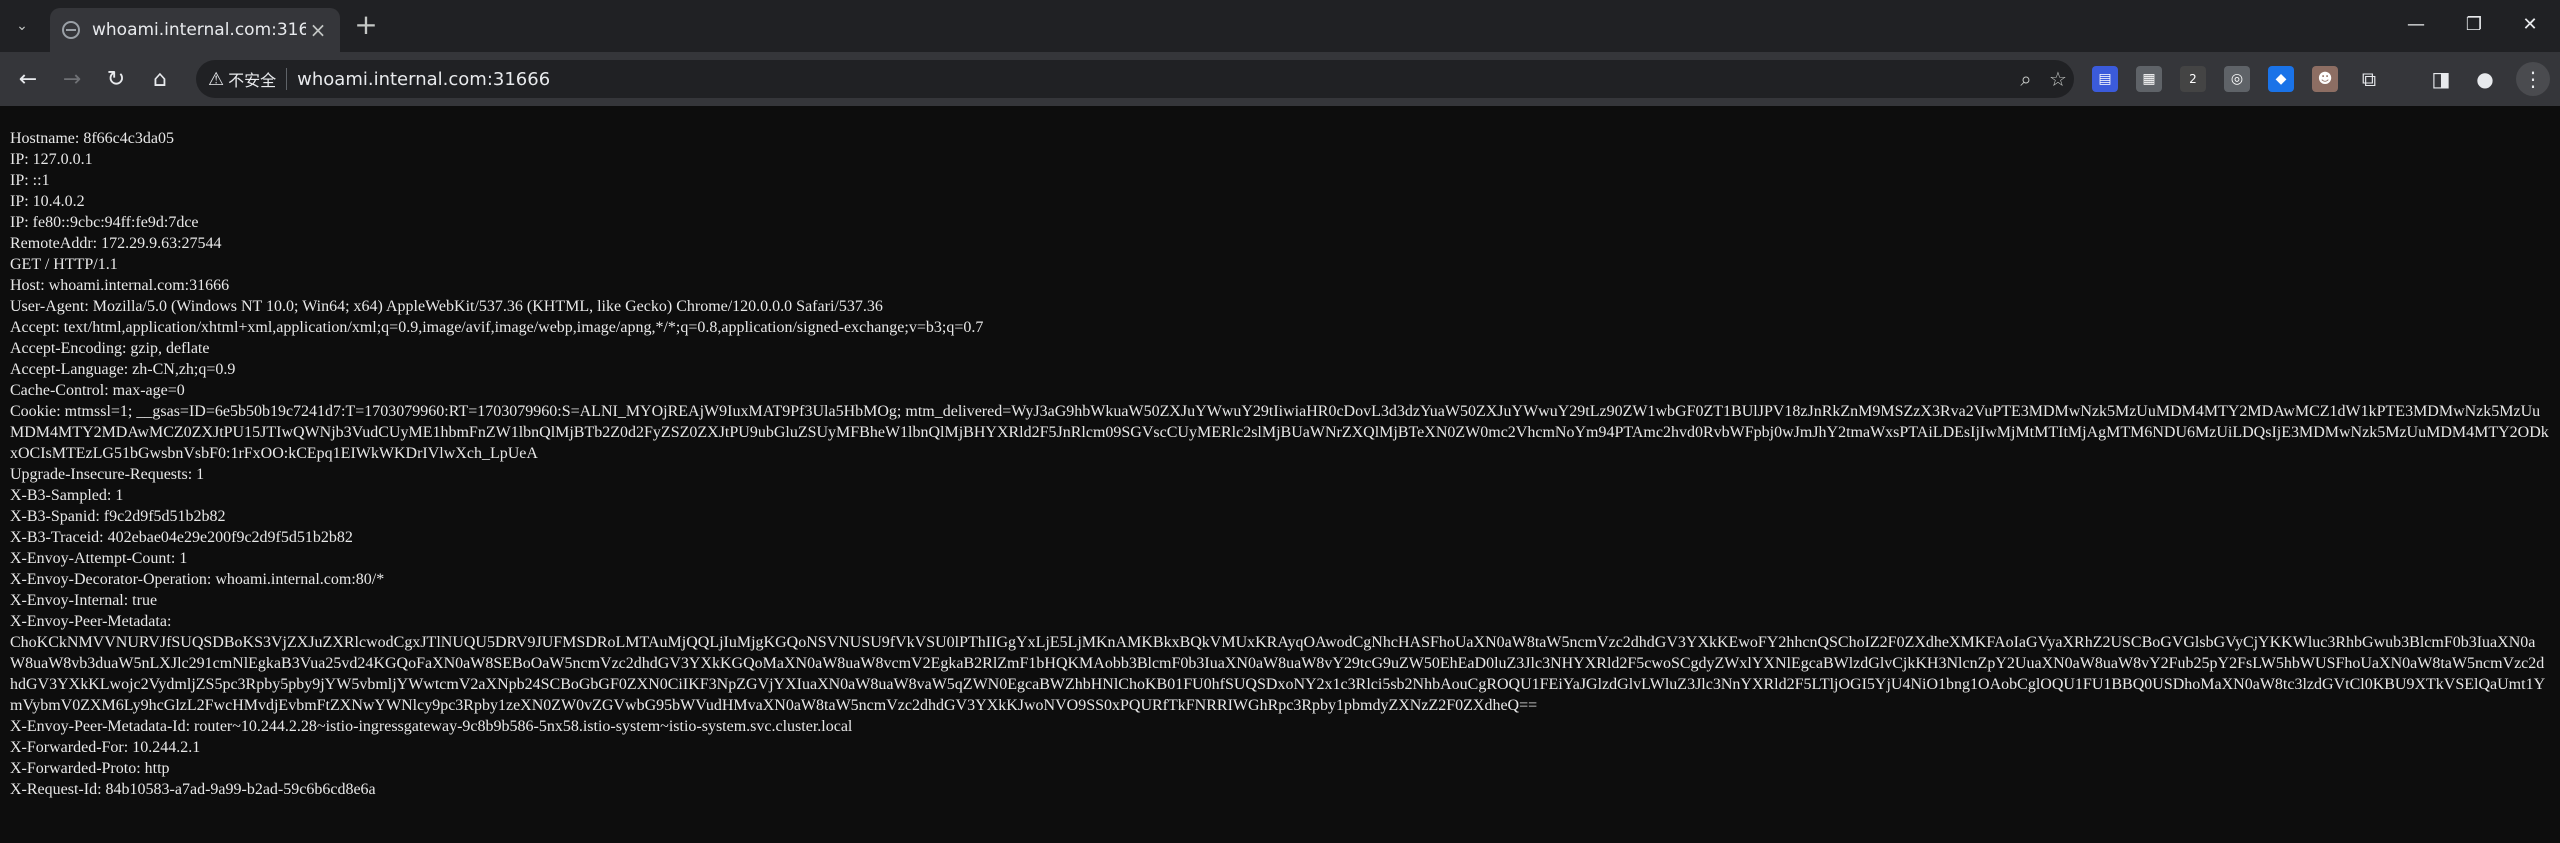 The height and width of the screenshot is (843, 2560). I want to click on ip-line: IP: 10.4.0.2, so click(47, 201).